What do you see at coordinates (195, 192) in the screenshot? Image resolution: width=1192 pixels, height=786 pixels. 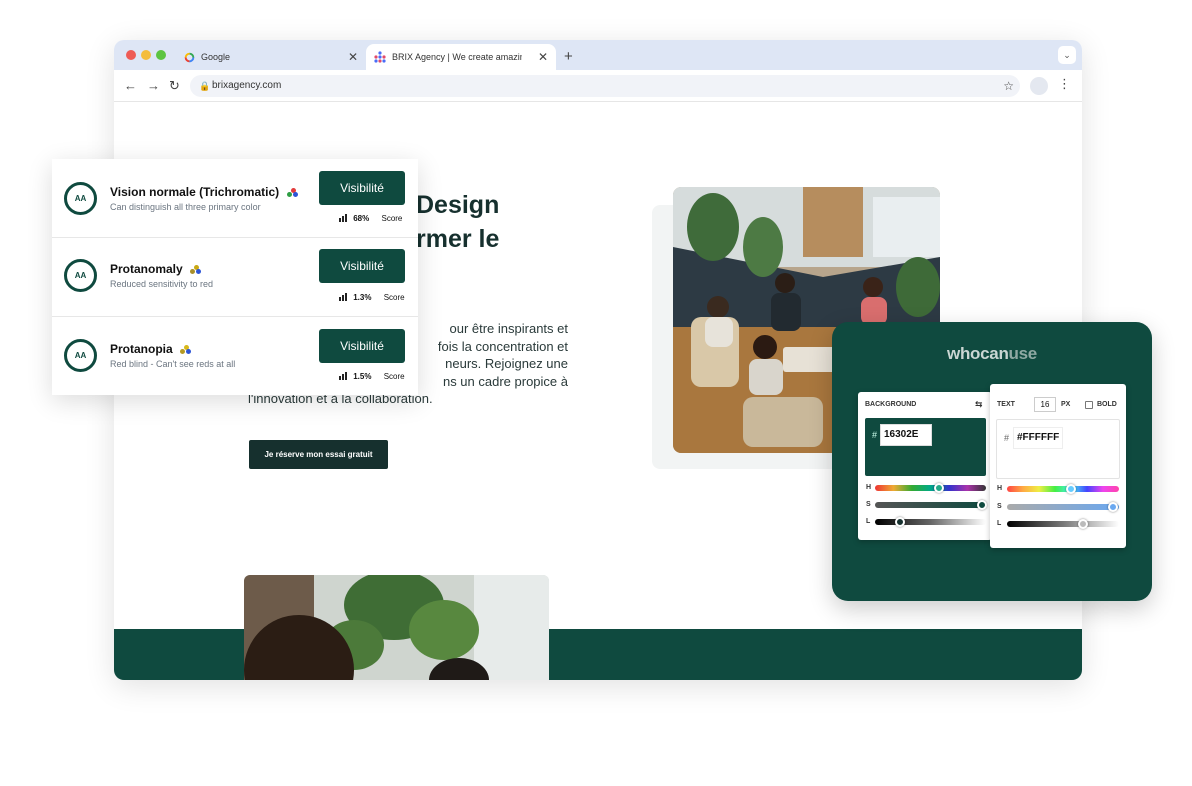 I see `vision-type-label: Vision normale (Trichromatic)` at bounding box center [195, 192].